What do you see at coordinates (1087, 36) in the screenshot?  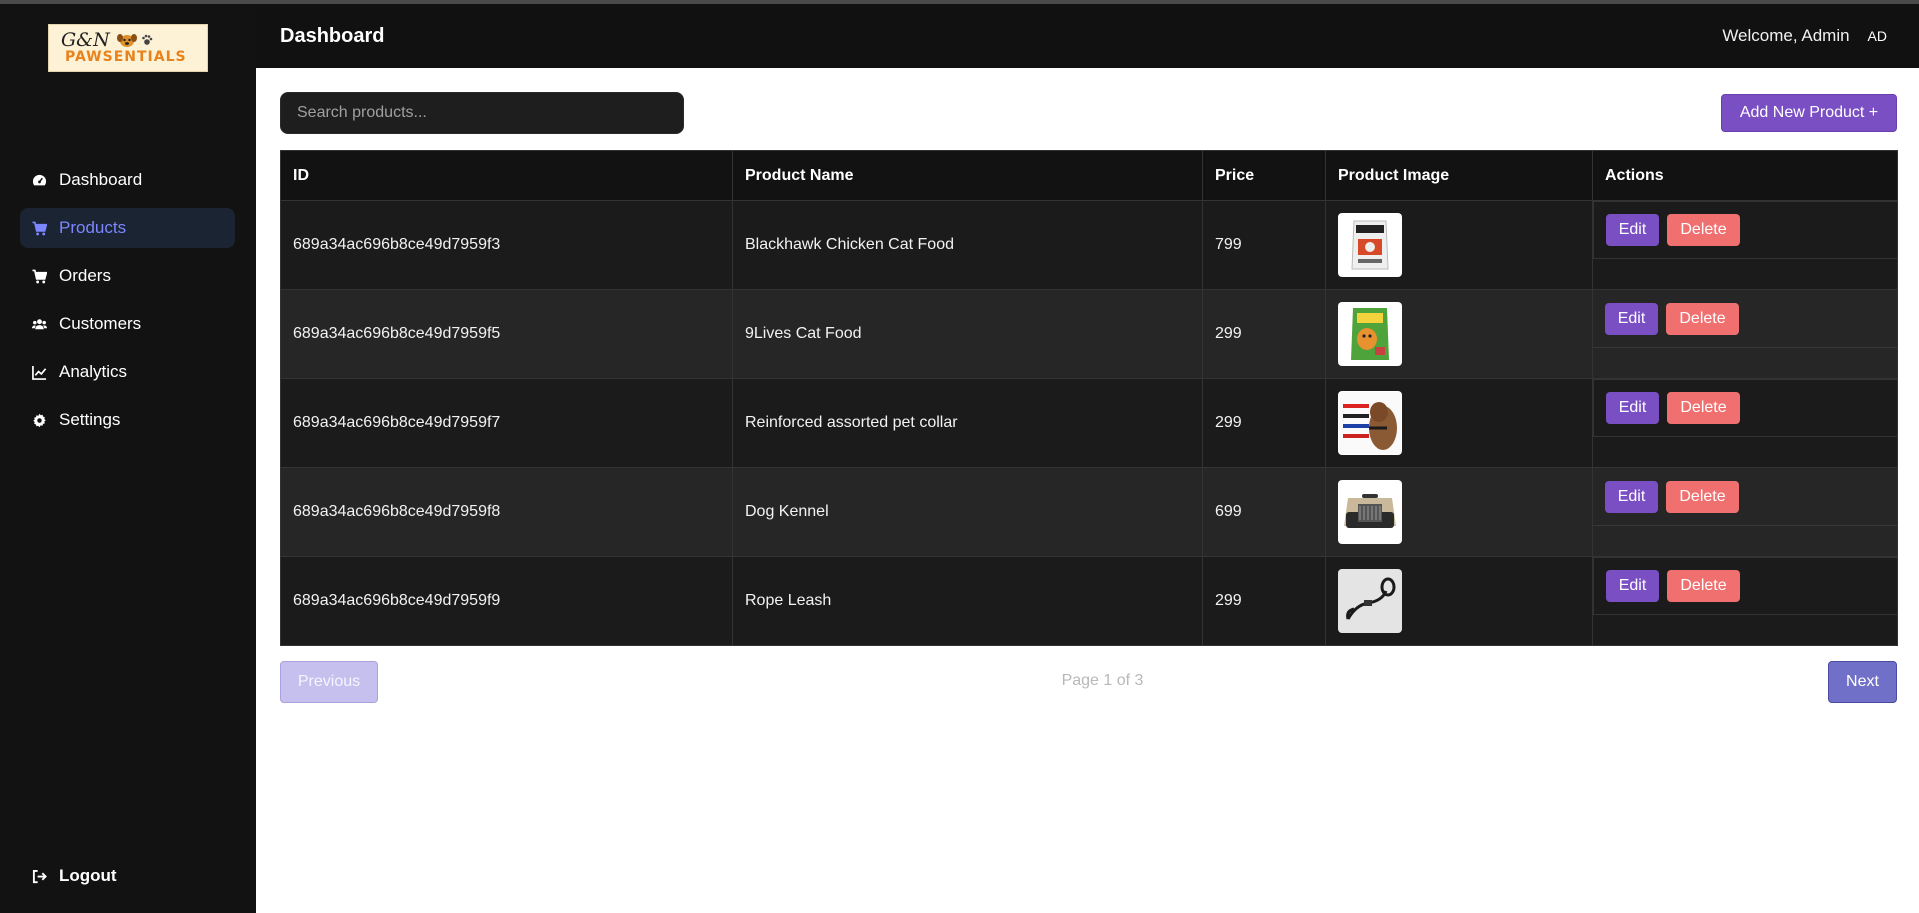 I see `top-header: Dashboard Welcome, Admin AD` at bounding box center [1087, 36].